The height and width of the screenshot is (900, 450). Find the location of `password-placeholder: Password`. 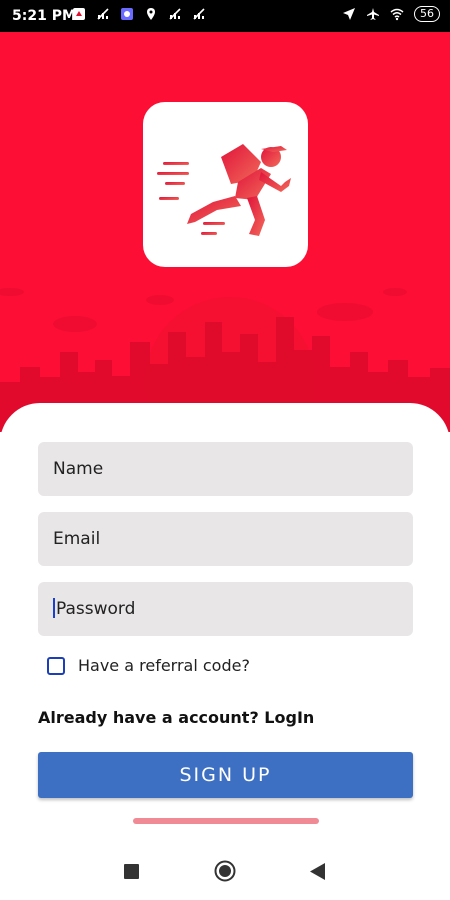

password-placeholder: Password is located at coordinates (96, 609).